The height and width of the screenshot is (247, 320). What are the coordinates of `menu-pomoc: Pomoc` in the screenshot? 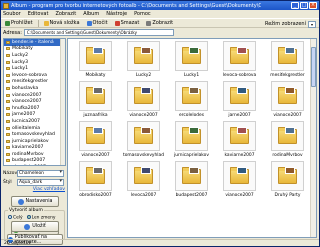 It's located at (142, 14).